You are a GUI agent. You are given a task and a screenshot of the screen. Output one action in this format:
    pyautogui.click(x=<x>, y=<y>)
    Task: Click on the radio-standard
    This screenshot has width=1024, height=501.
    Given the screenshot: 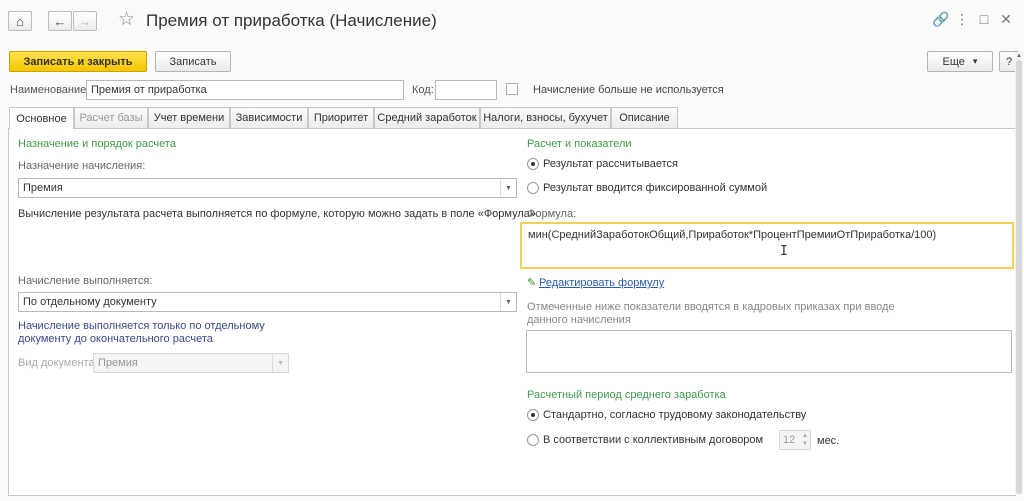 What is the action you would take?
    pyautogui.click(x=533, y=415)
    